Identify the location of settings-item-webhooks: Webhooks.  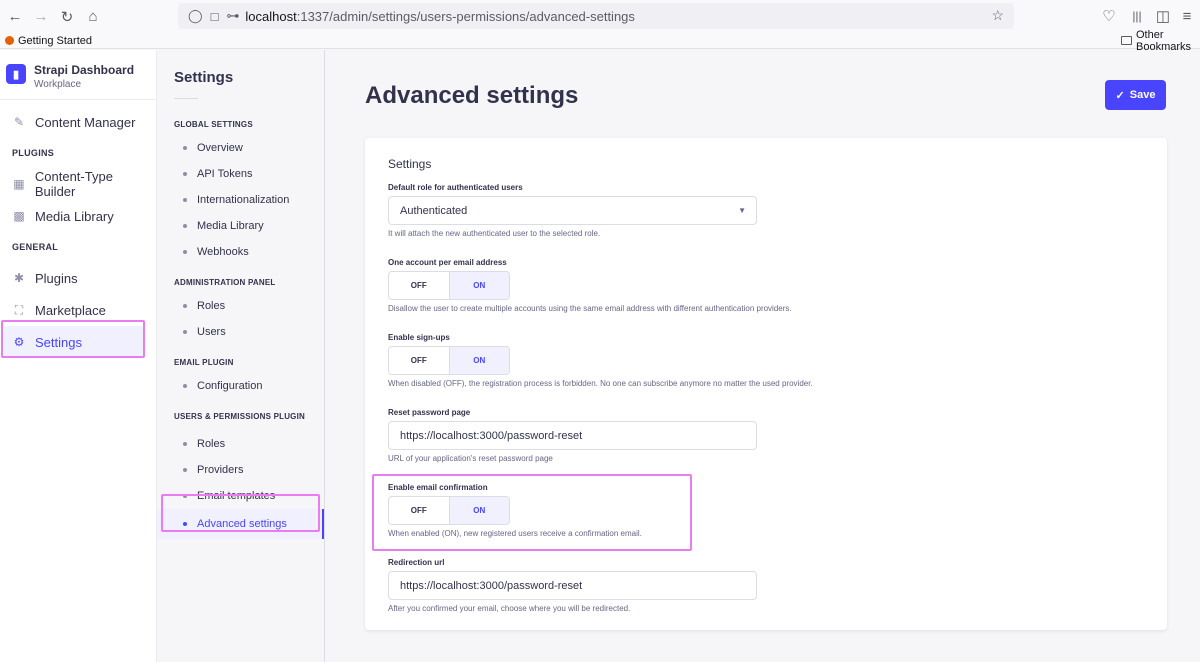
(240, 252).